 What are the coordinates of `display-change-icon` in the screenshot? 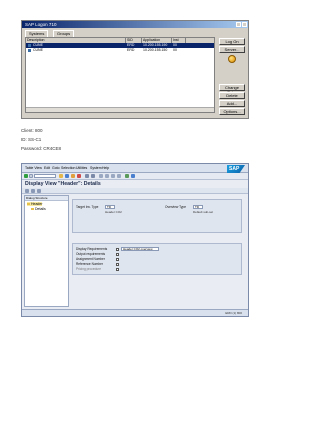 It's located at (27, 190).